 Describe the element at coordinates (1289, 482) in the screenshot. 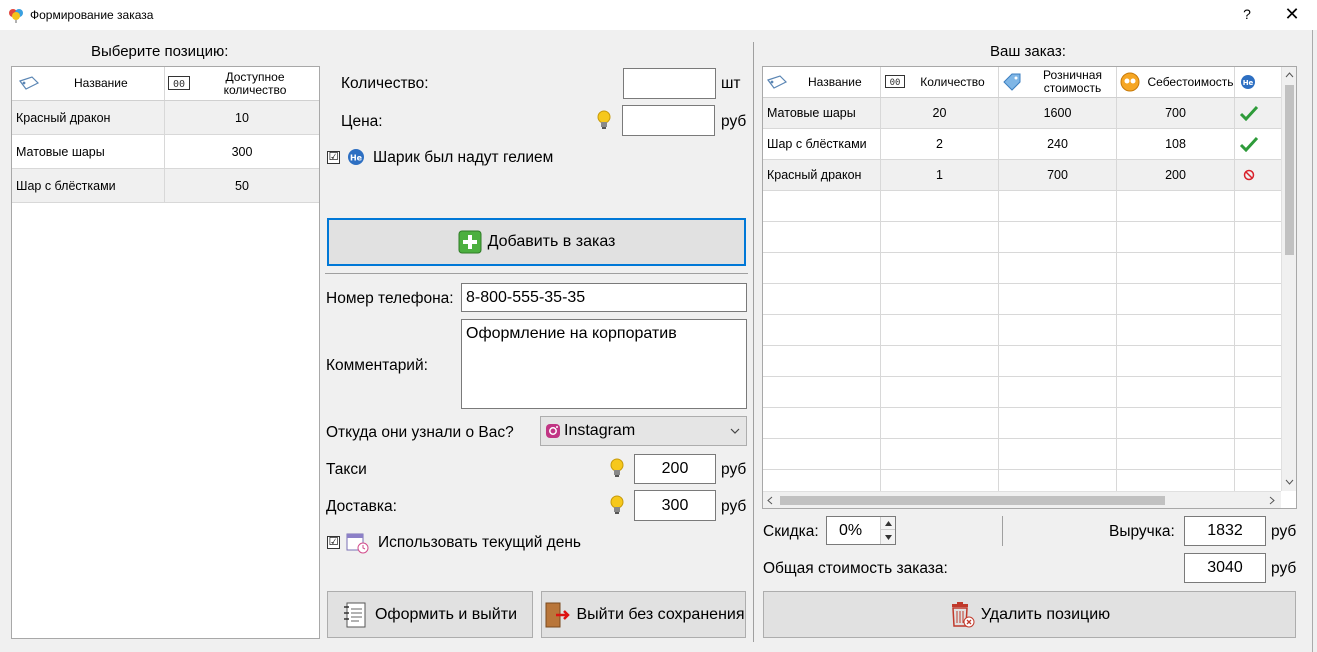

I see `scroll-down-icon` at that location.